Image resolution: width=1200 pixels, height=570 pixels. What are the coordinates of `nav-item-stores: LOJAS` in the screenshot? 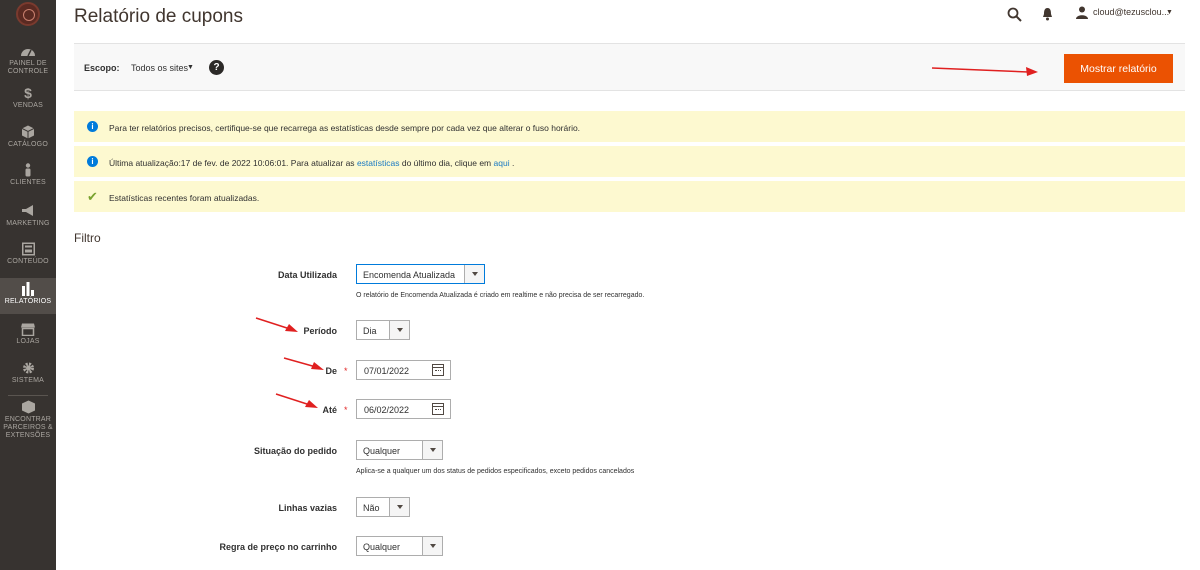 It's located at (28, 334).